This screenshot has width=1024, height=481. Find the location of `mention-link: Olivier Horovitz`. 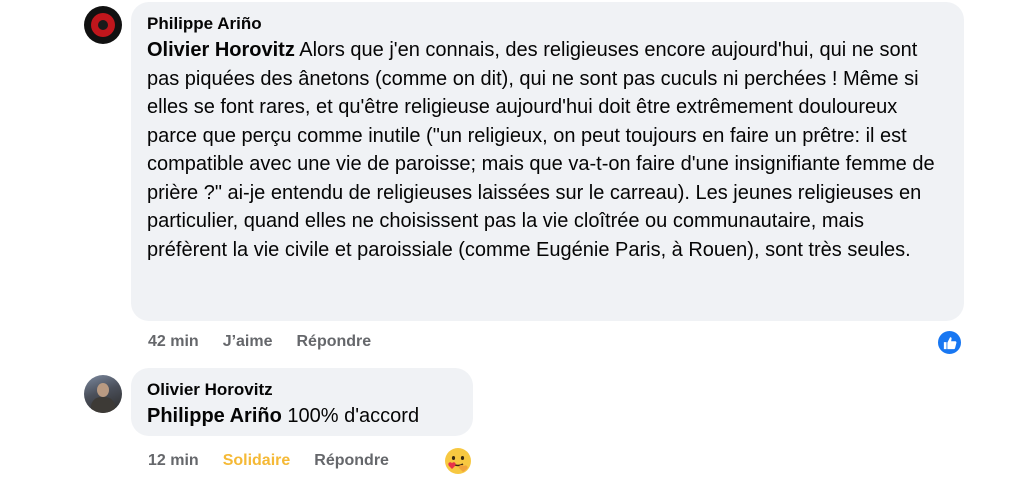

mention-link: Olivier Horovitz is located at coordinates (221, 50).